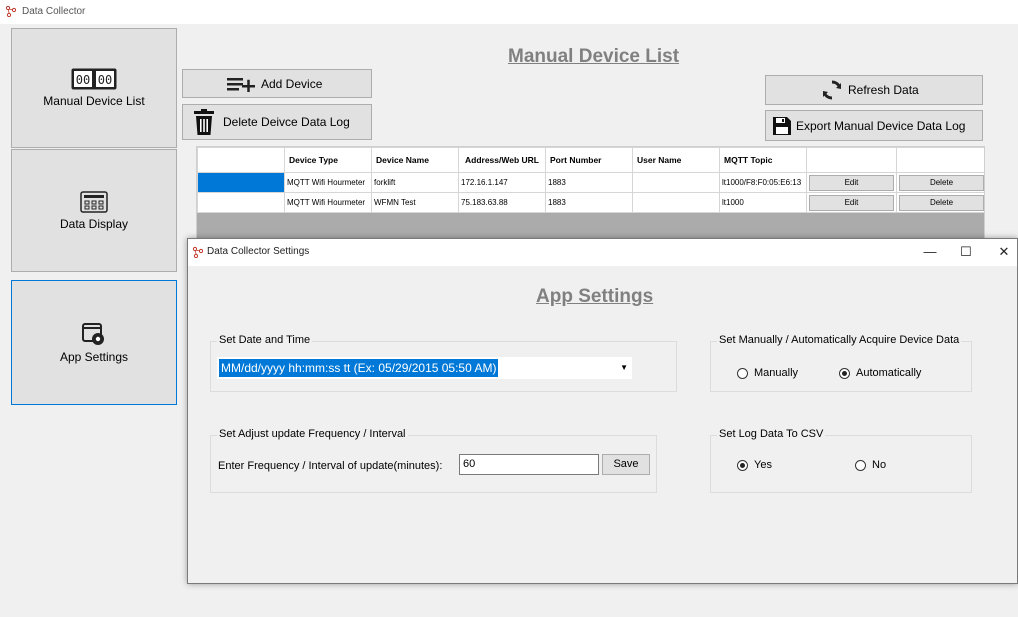 This screenshot has height=617, width=1018. Describe the element at coordinates (1004, 252) in the screenshot. I see `close-button: ✕` at that location.